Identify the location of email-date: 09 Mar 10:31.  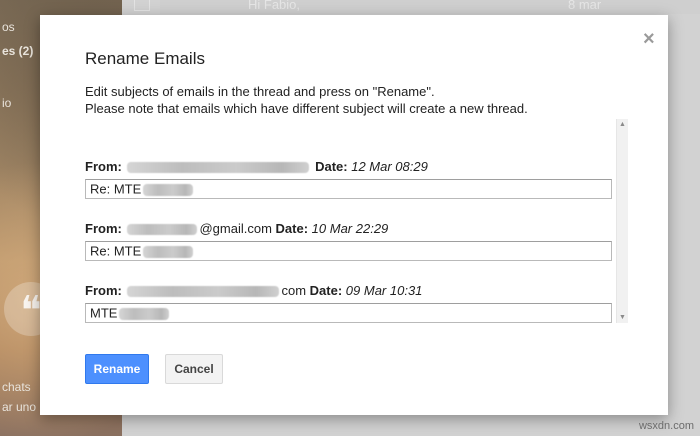
(384, 290).